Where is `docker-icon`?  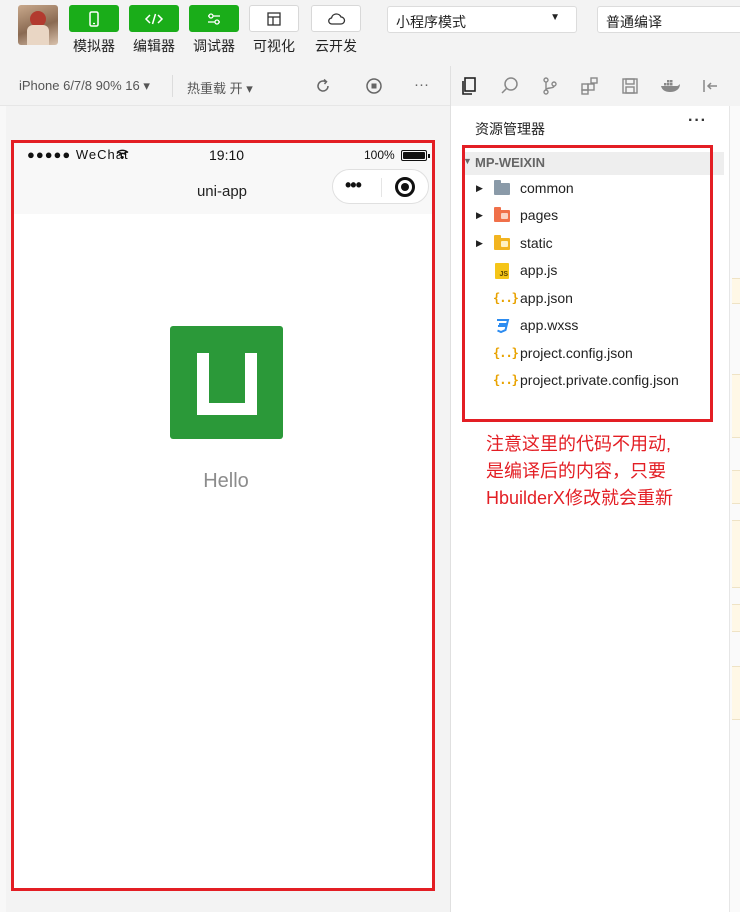
docker-icon is located at coordinates (670, 86).